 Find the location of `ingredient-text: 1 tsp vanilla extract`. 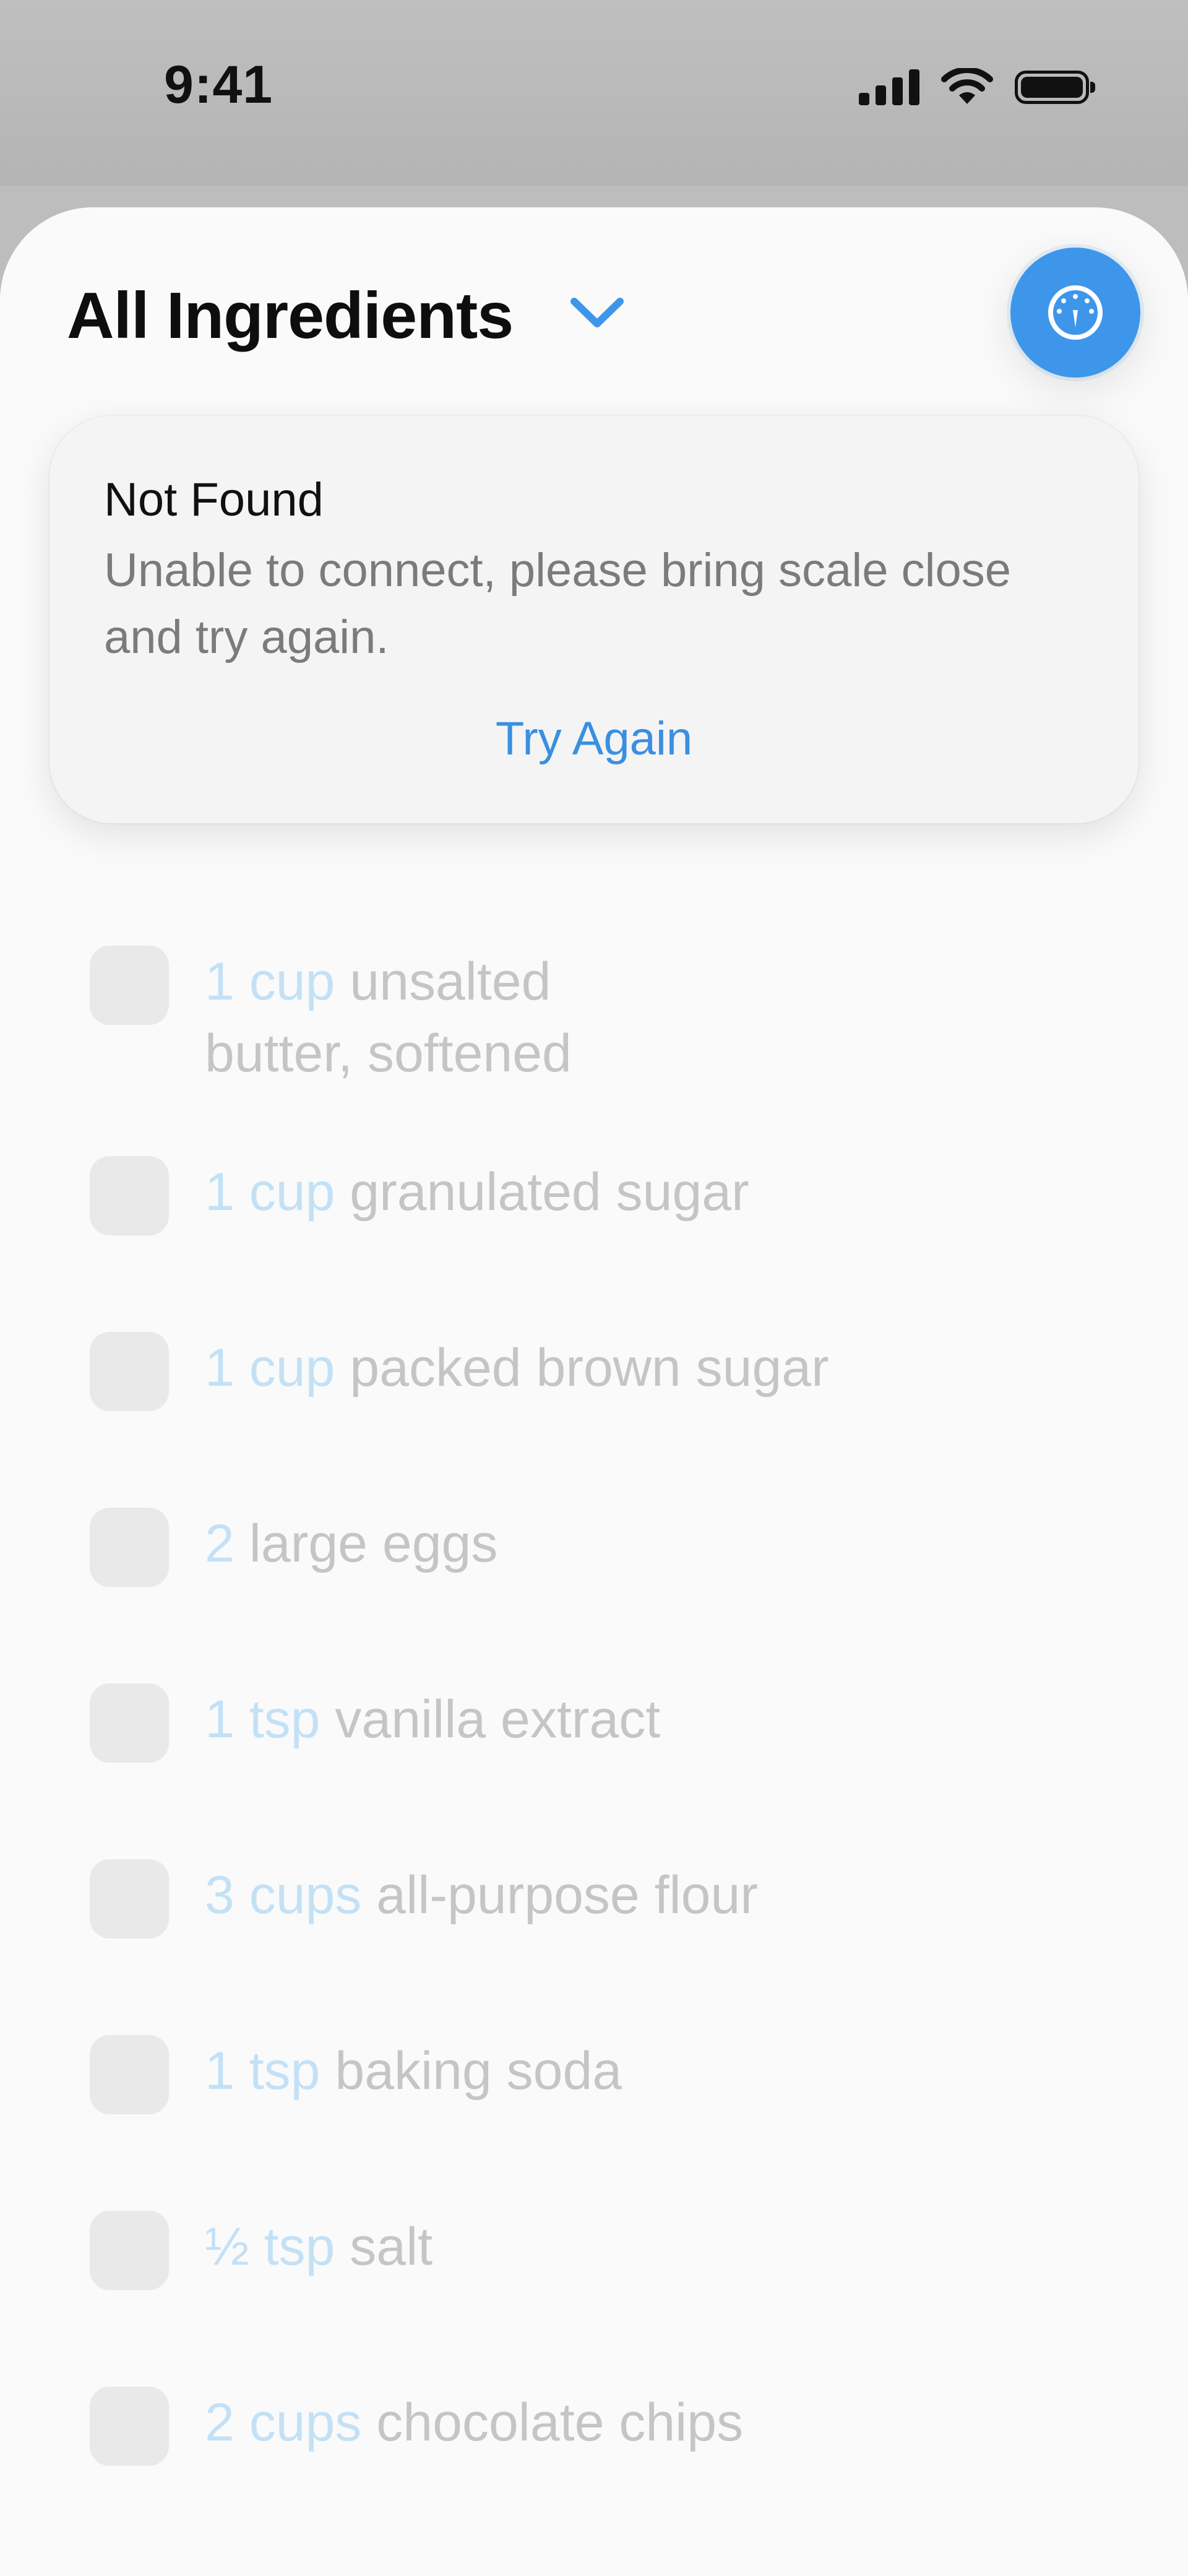

ingredient-text: 1 tsp vanilla extract is located at coordinates (432, 1719).